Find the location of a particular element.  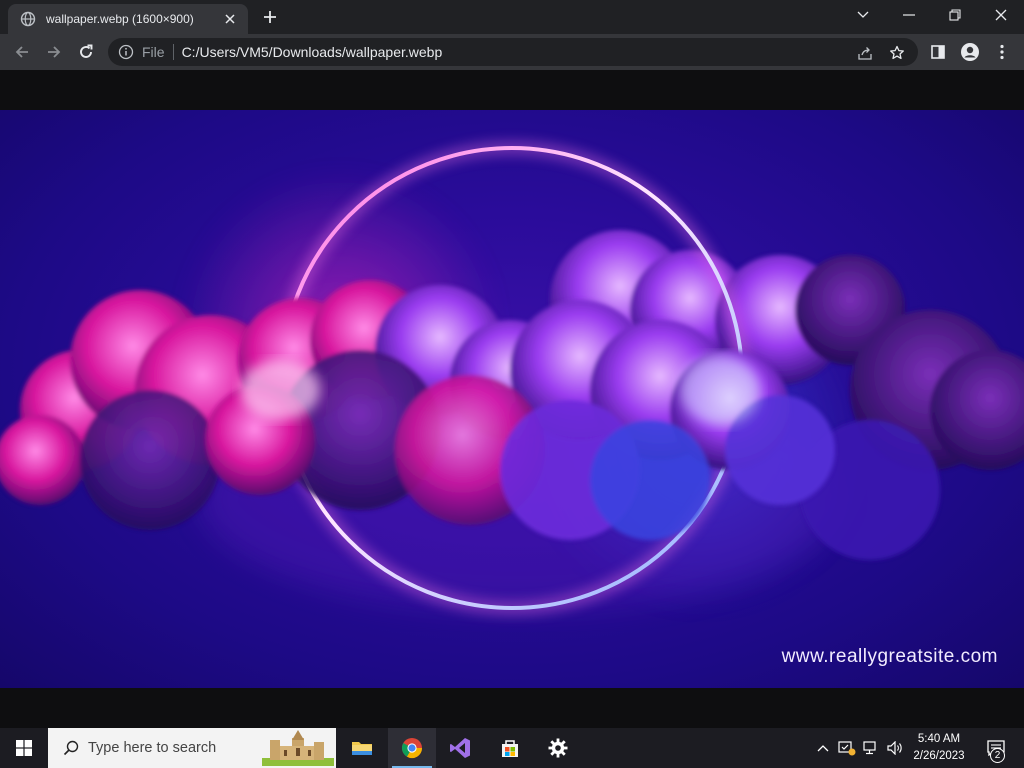

start-button is located at coordinates (24, 748).